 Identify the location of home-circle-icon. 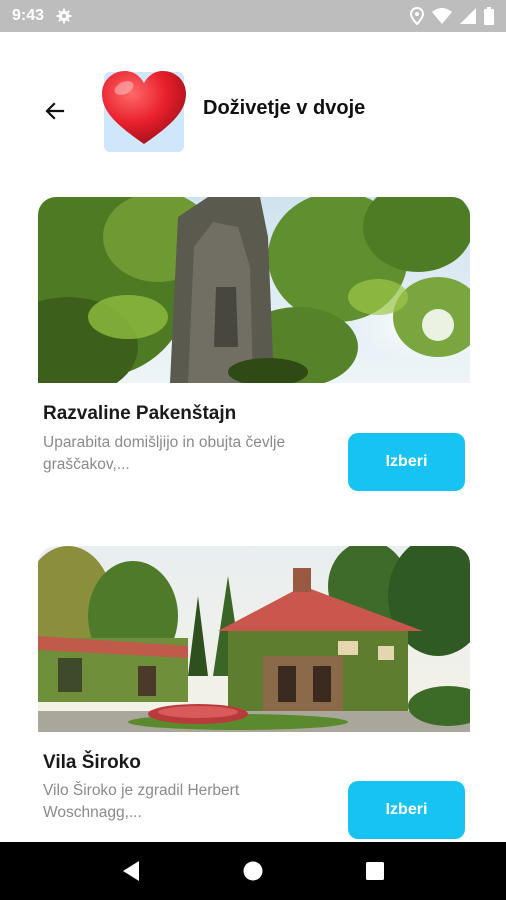
(253, 871).